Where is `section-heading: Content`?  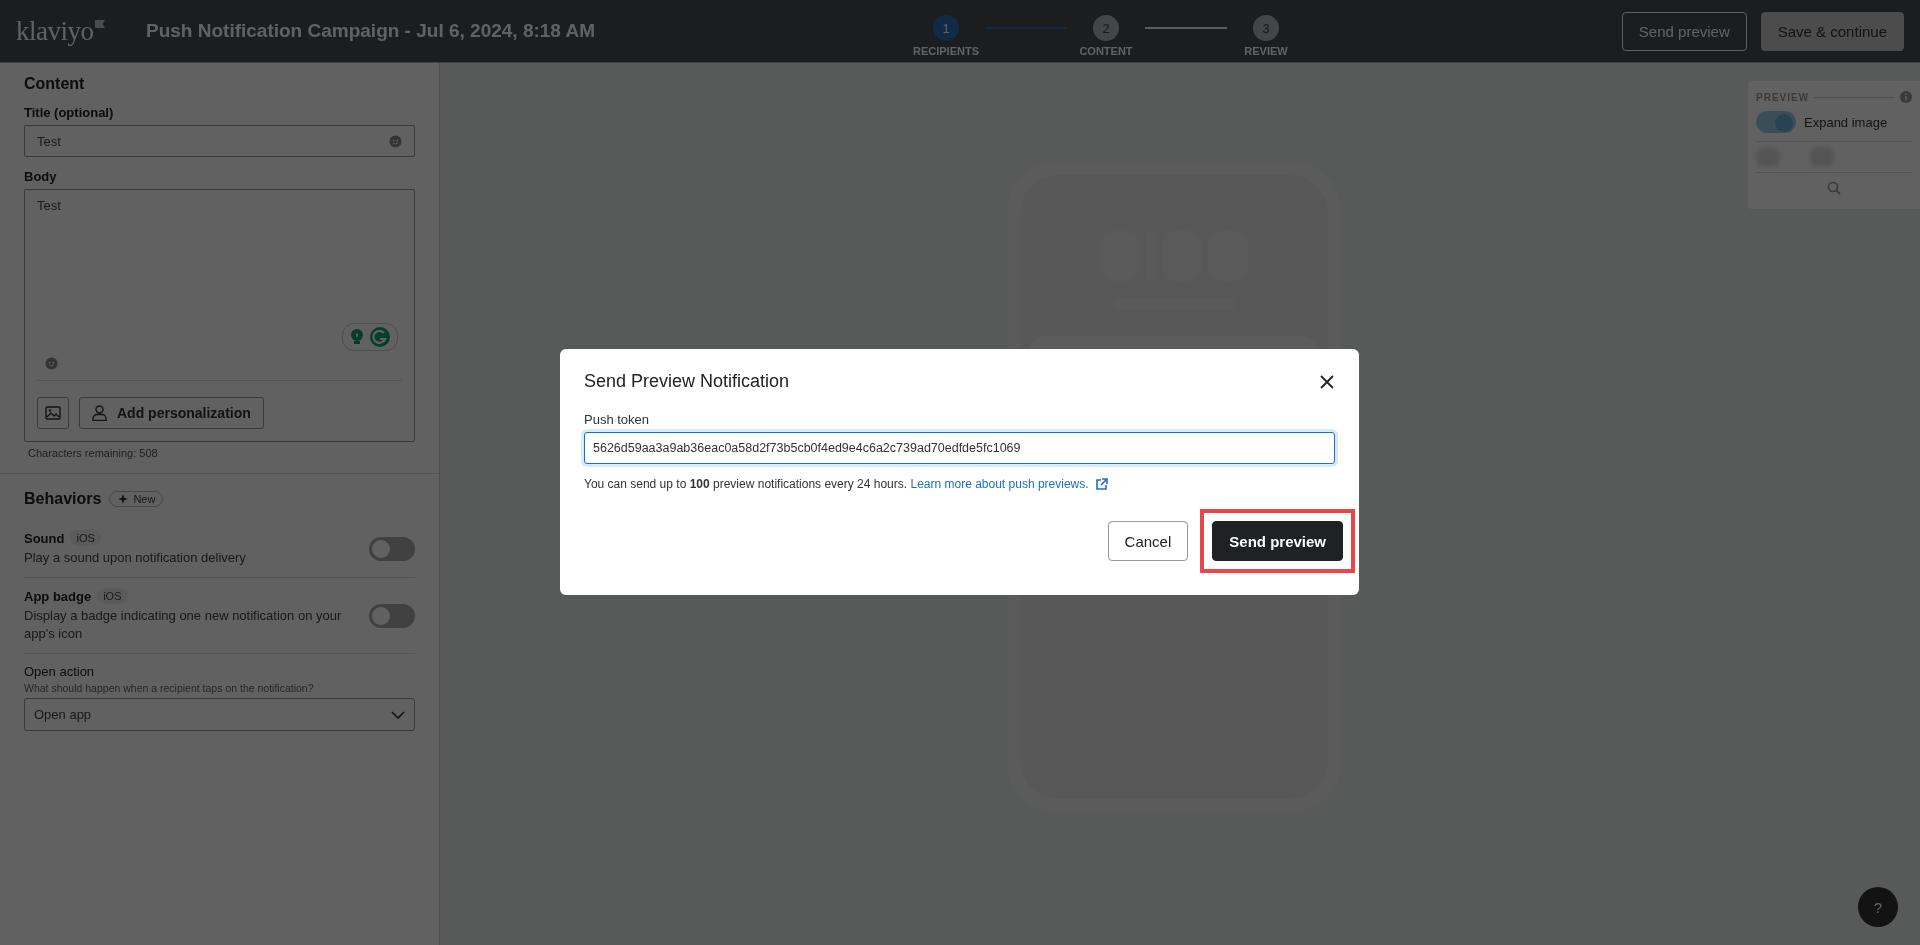 section-heading: Content is located at coordinates (55, 84).